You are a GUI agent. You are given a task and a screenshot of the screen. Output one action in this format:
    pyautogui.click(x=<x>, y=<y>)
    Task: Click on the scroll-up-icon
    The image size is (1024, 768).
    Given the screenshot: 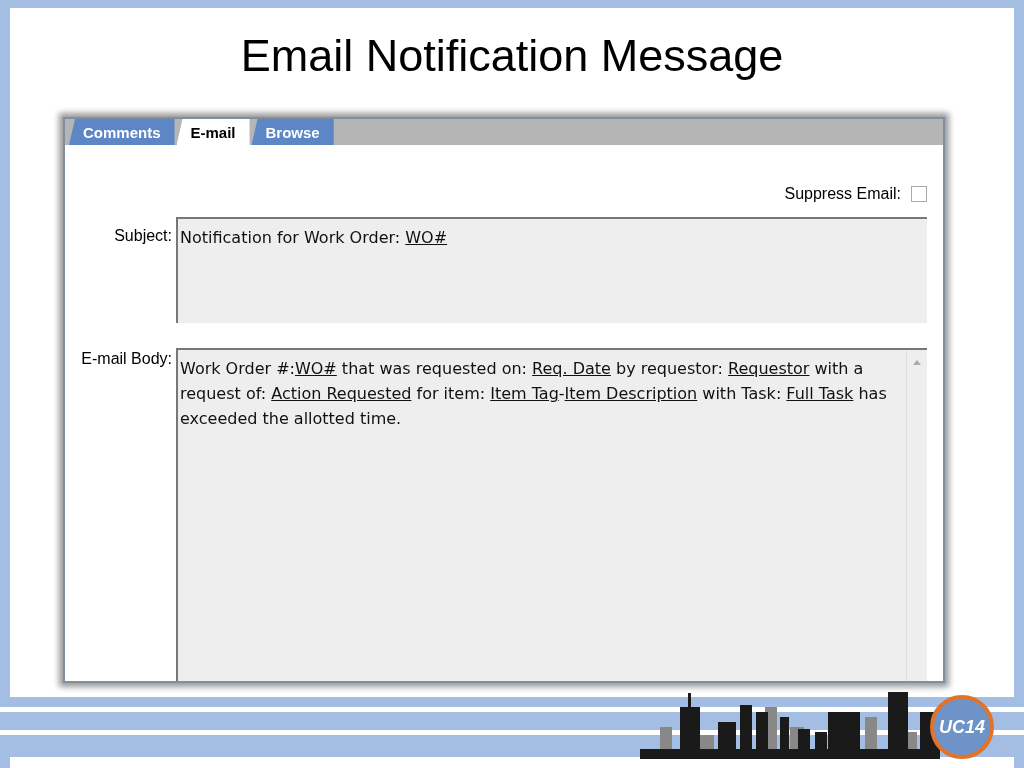 What is the action you would take?
    pyautogui.click(x=917, y=362)
    